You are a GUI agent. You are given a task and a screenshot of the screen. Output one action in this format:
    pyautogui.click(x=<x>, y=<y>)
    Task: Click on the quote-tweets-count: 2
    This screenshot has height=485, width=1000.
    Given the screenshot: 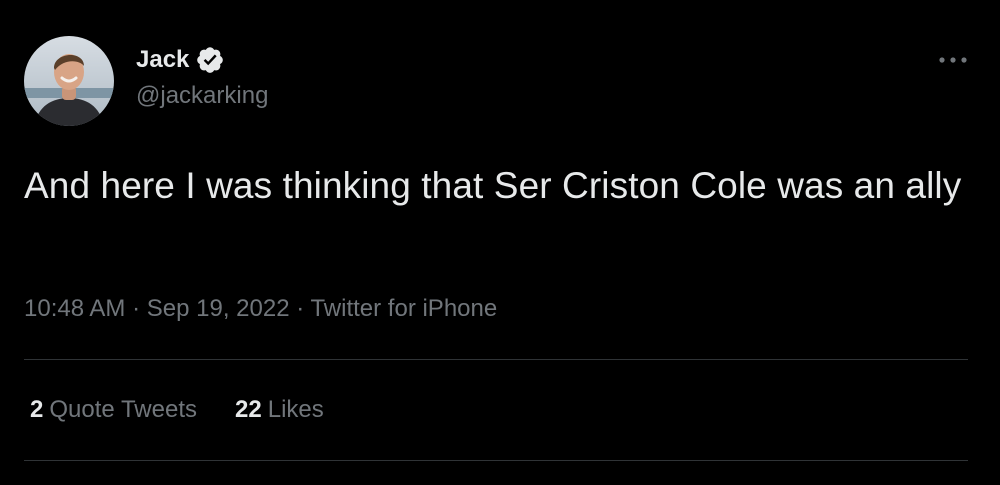 What is the action you would take?
    pyautogui.click(x=37, y=409)
    